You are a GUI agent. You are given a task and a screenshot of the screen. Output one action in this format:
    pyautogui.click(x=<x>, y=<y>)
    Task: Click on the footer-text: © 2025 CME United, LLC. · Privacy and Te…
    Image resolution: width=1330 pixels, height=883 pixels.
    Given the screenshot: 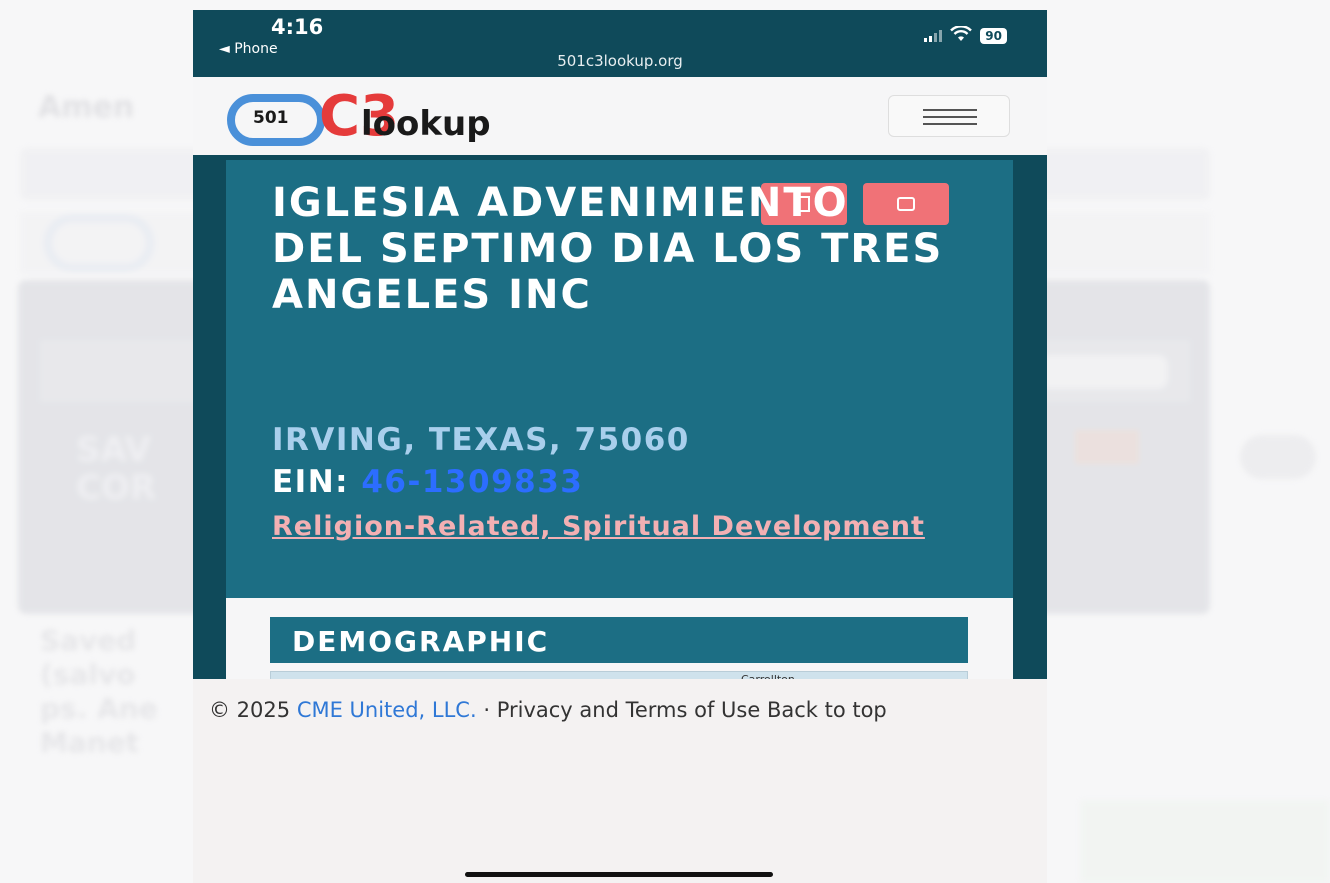 What is the action you would take?
    pyautogui.click(x=579, y=710)
    